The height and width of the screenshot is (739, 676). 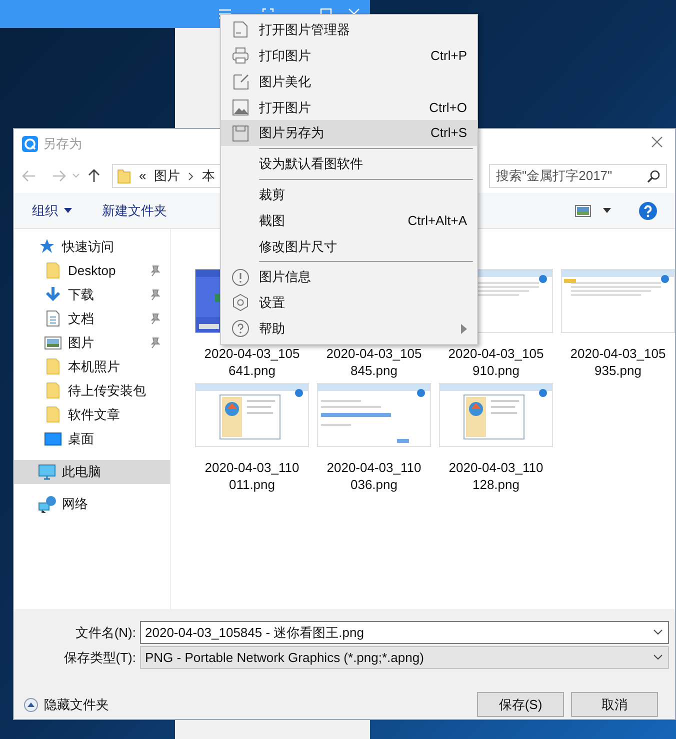 I want to click on menu-item: 帮助, so click(x=349, y=329).